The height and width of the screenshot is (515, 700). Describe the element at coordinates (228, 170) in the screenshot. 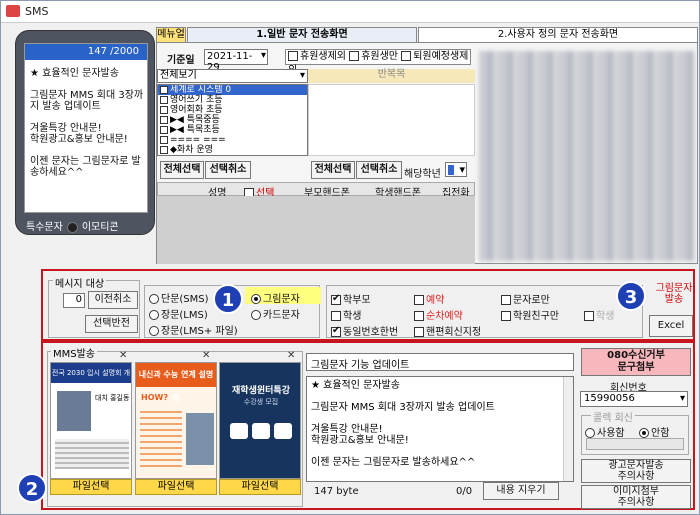

I see `deselect-button: 선택취소` at that location.